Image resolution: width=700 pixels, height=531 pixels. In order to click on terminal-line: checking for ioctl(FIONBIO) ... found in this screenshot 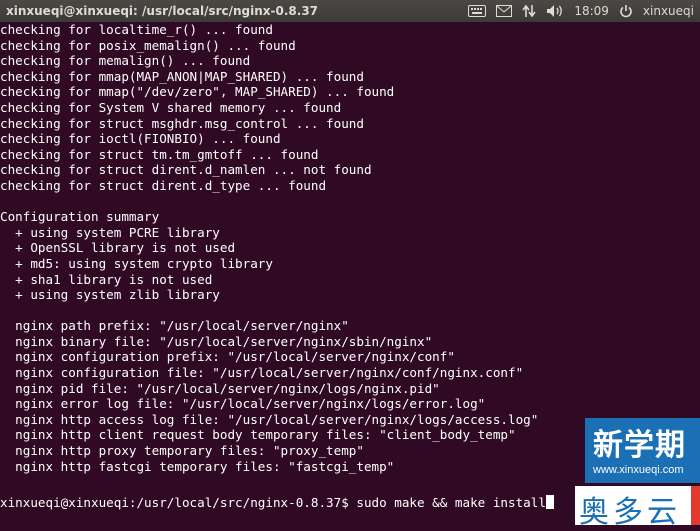, I will do `click(140, 139)`.